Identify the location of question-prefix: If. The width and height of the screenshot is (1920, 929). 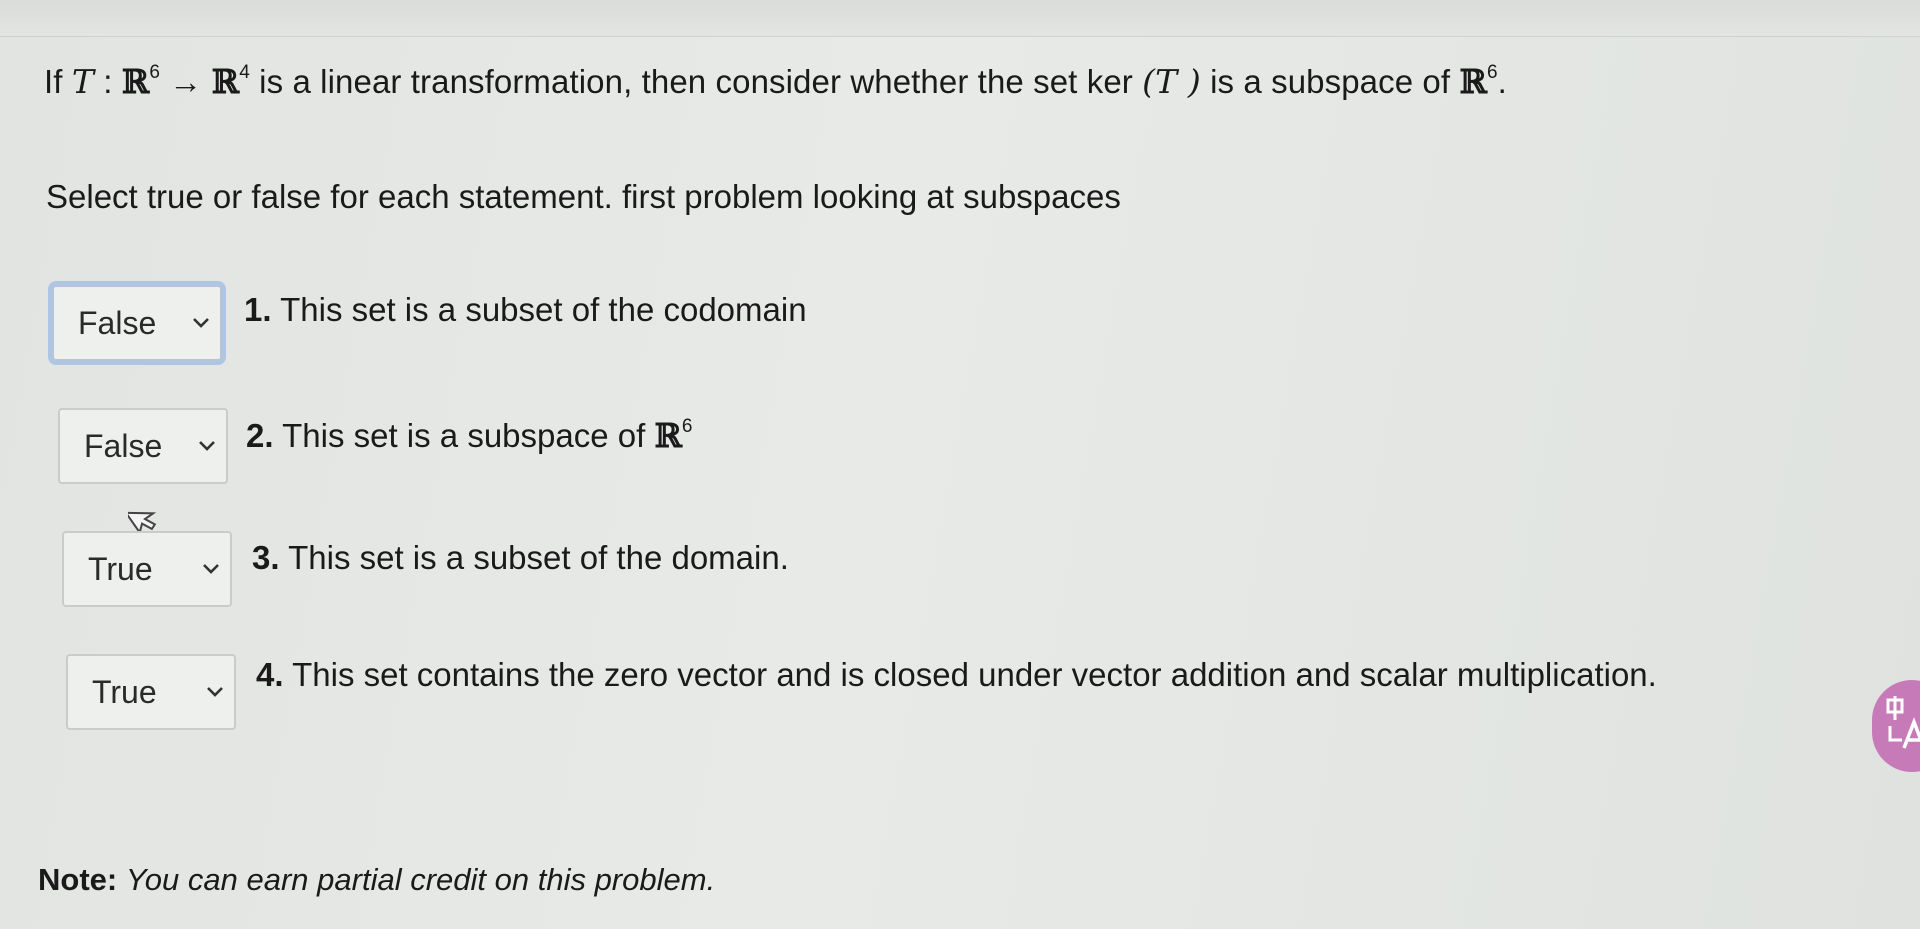
(53, 81).